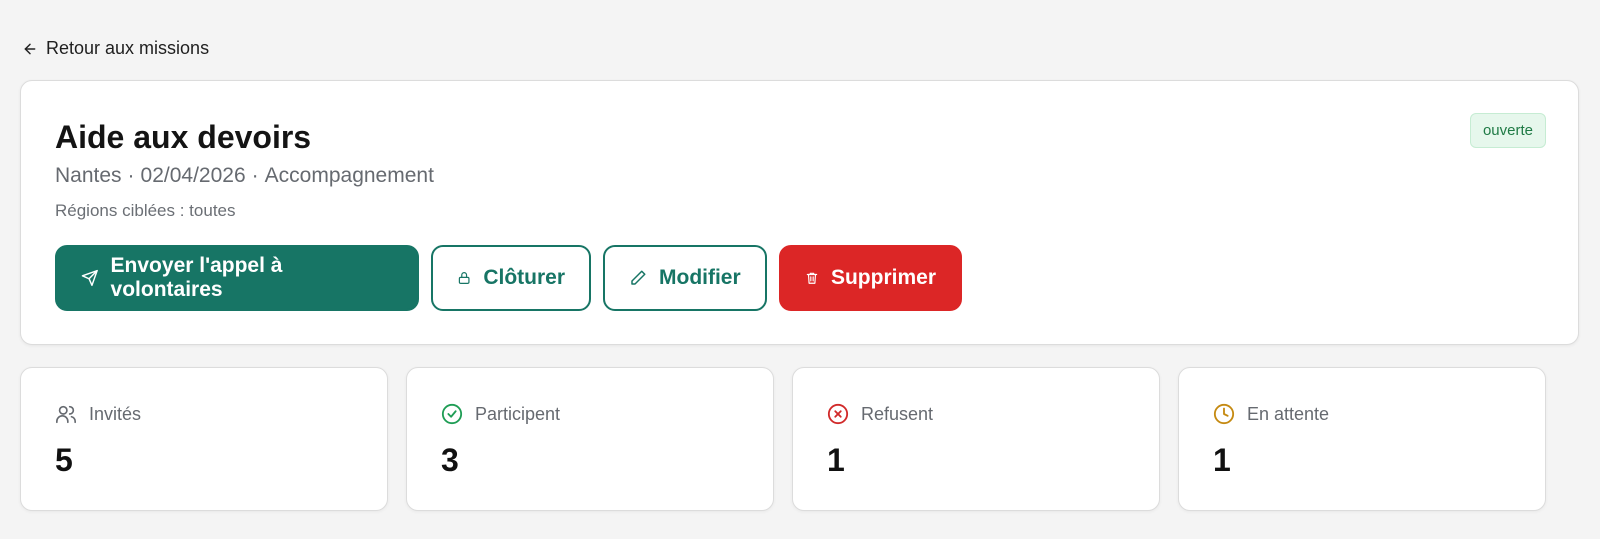 The width and height of the screenshot is (1600, 539). I want to click on stat-value: 3, so click(450, 460).